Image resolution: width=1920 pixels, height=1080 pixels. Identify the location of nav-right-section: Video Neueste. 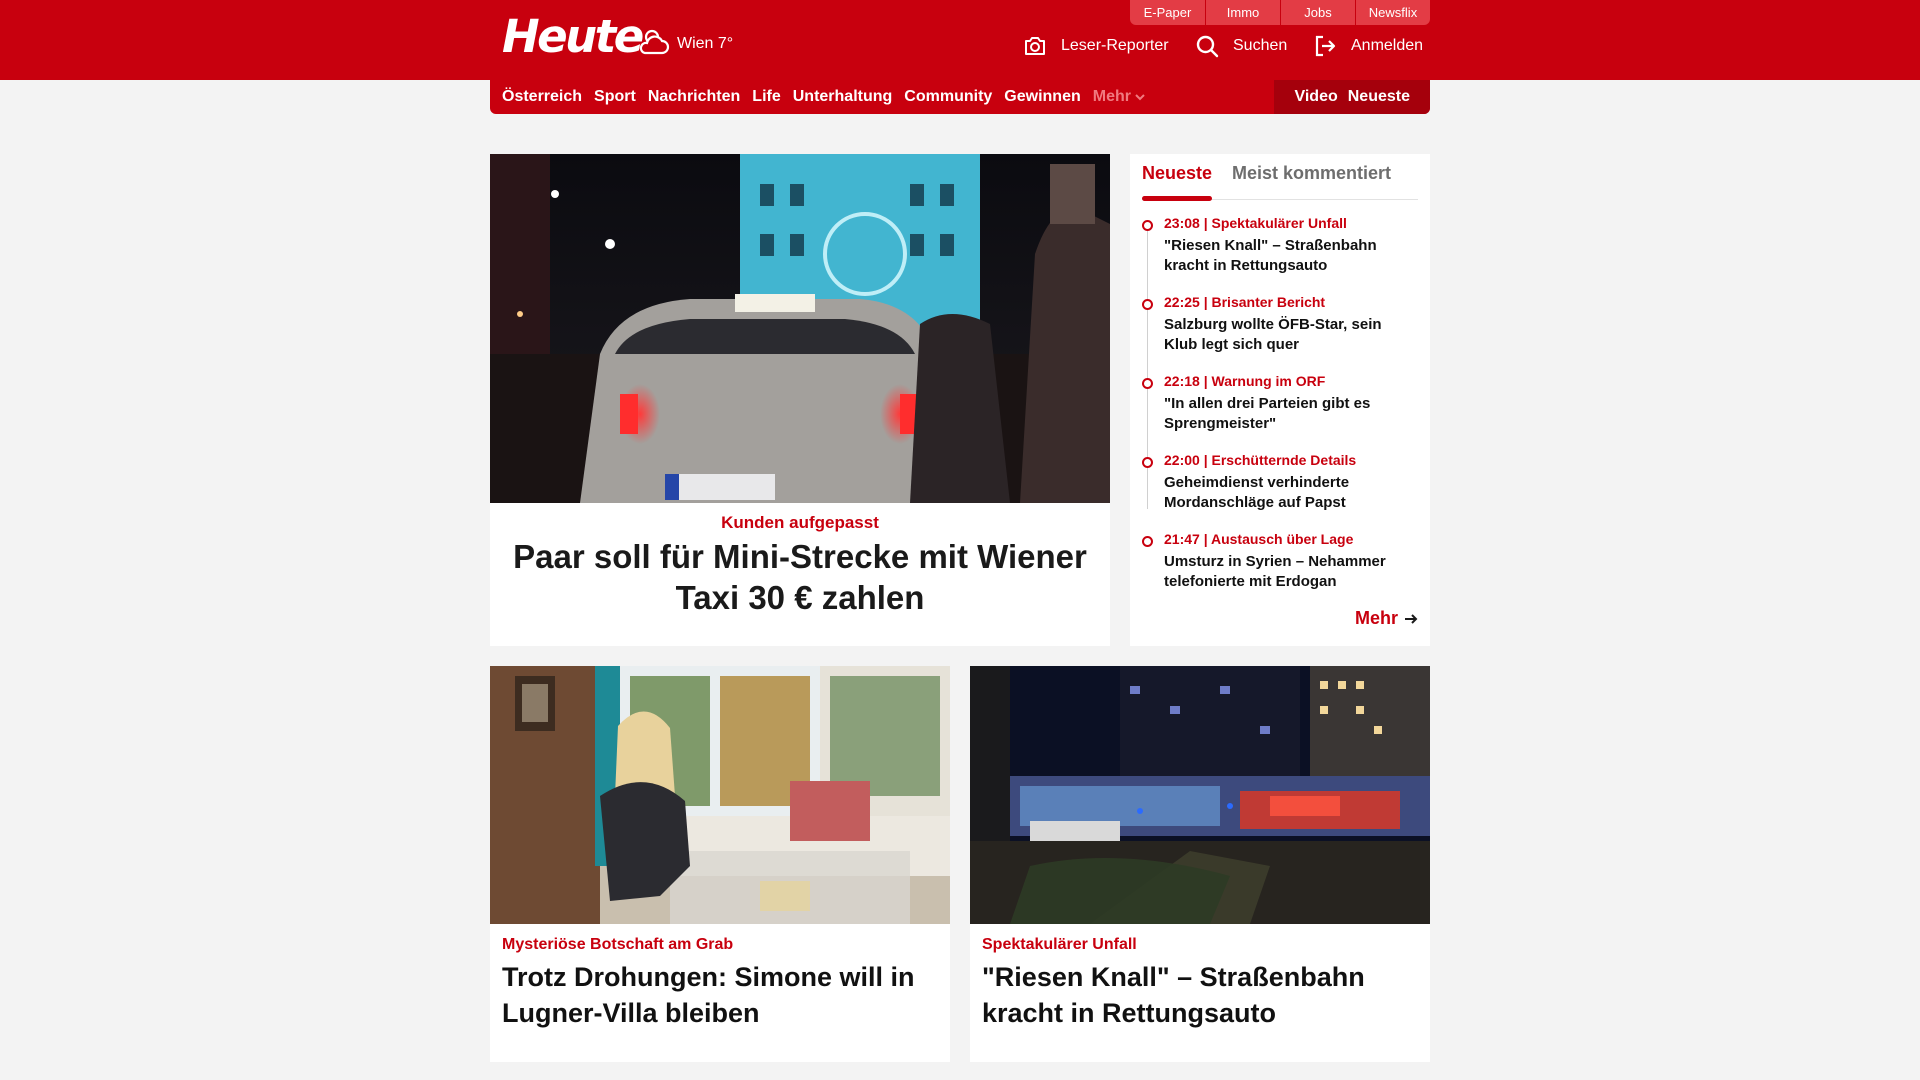
(1352, 97).